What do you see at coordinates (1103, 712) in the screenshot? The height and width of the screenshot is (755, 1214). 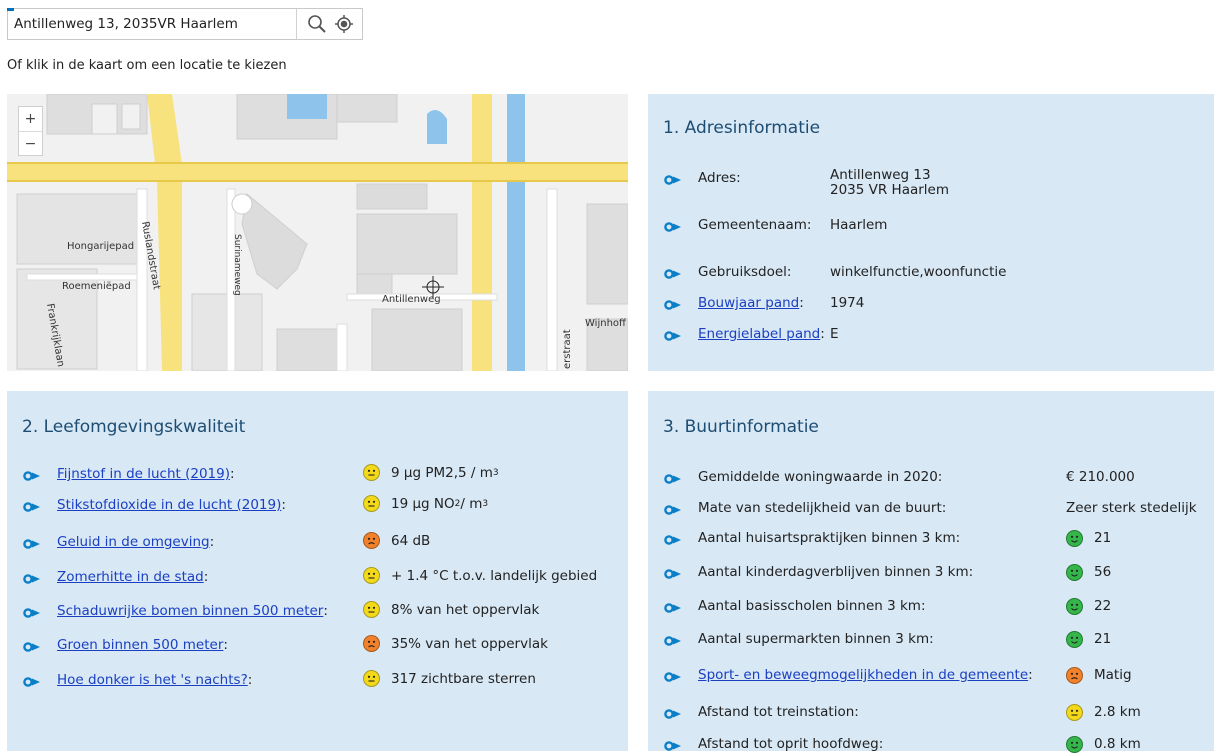 I see `row-value: 2.8 km` at bounding box center [1103, 712].